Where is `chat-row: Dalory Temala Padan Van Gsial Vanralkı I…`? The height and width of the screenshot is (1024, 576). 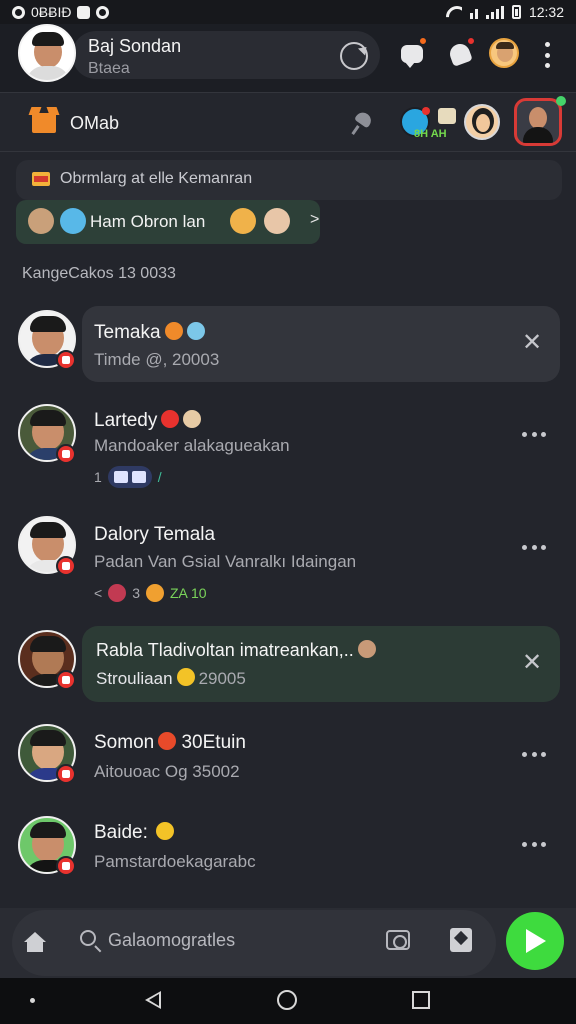 chat-row: Dalory Temala Padan Van Gsial Vanralkı I… is located at coordinates (288, 562).